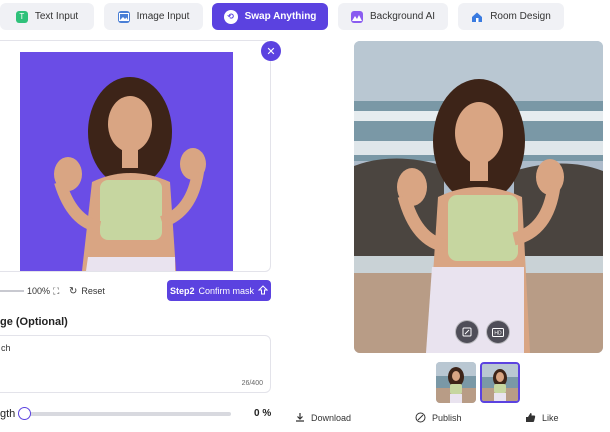 This screenshot has height=432, width=610. Describe the element at coordinates (127, 414) in the screenshot. I see `strength-slider-track` at that location.